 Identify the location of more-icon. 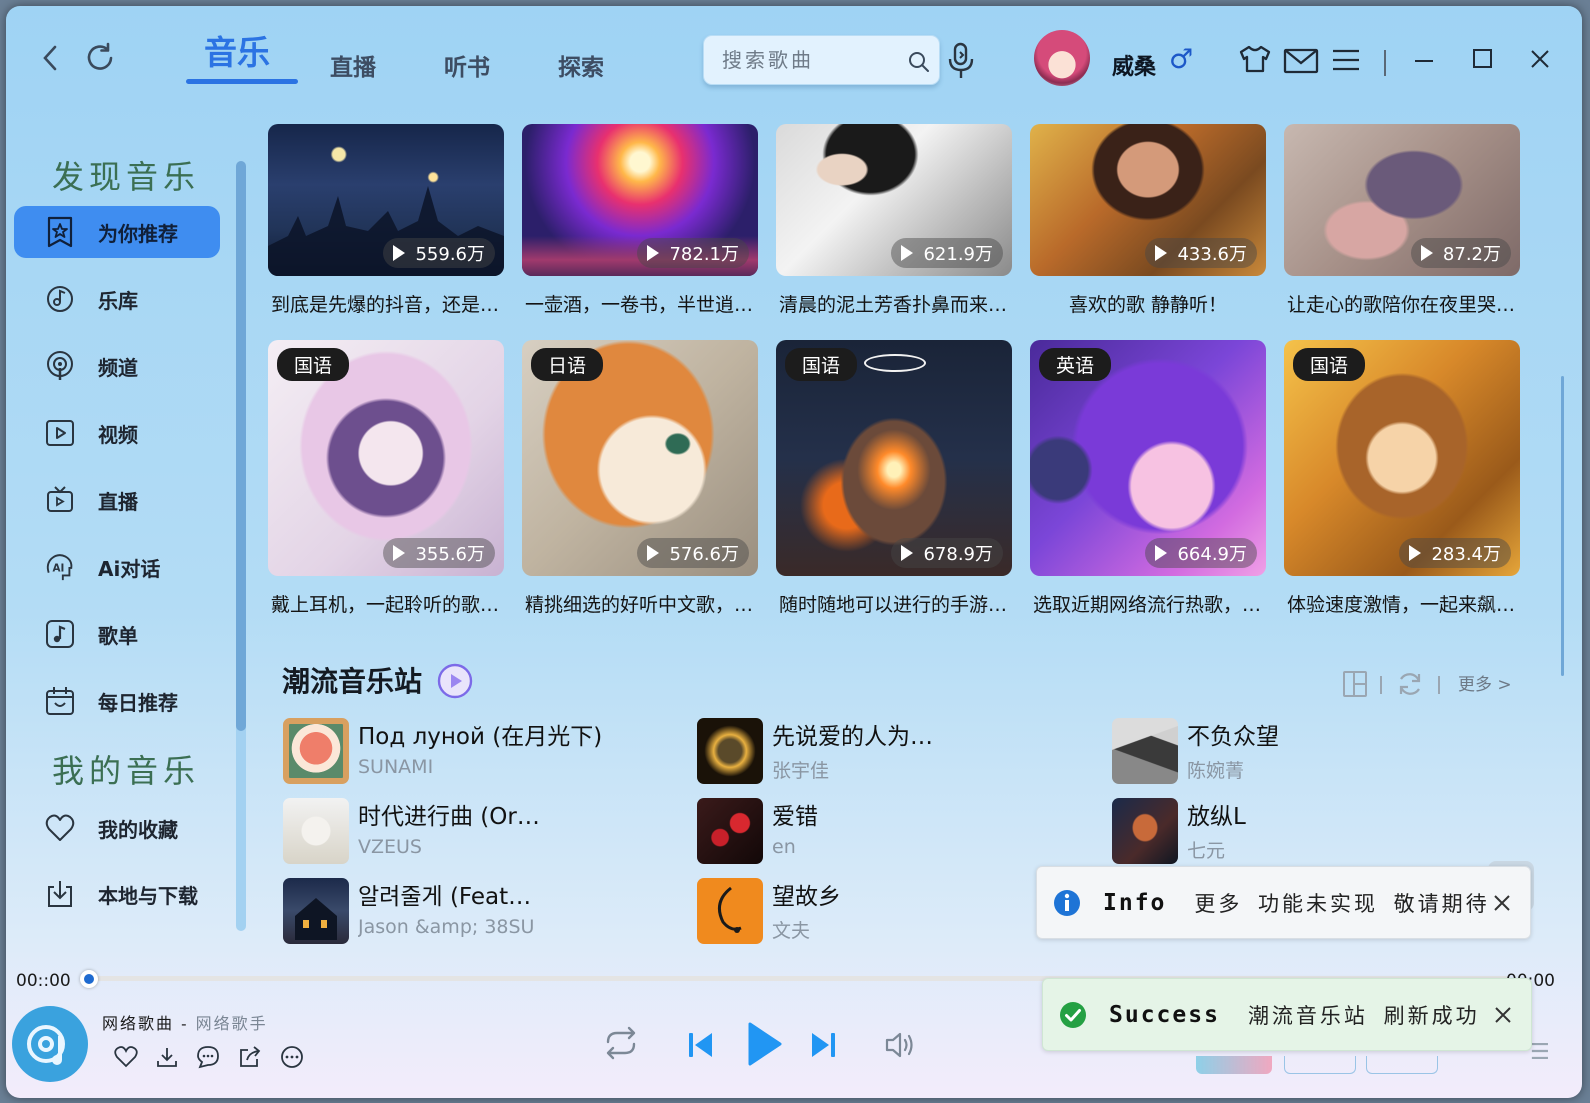
(292, 1057).